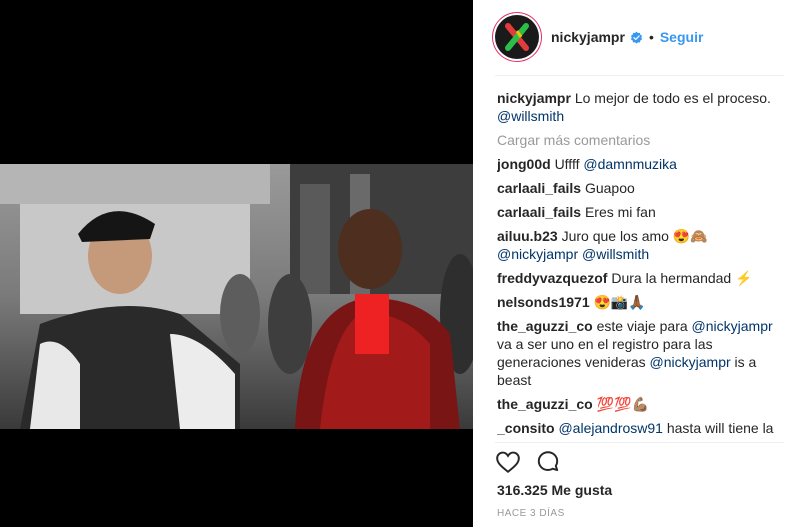 The height and width of the screenshot is (527, 803). I want to click on comment-item: jong00d Uffff @damnmuzika, so click(642, 164).